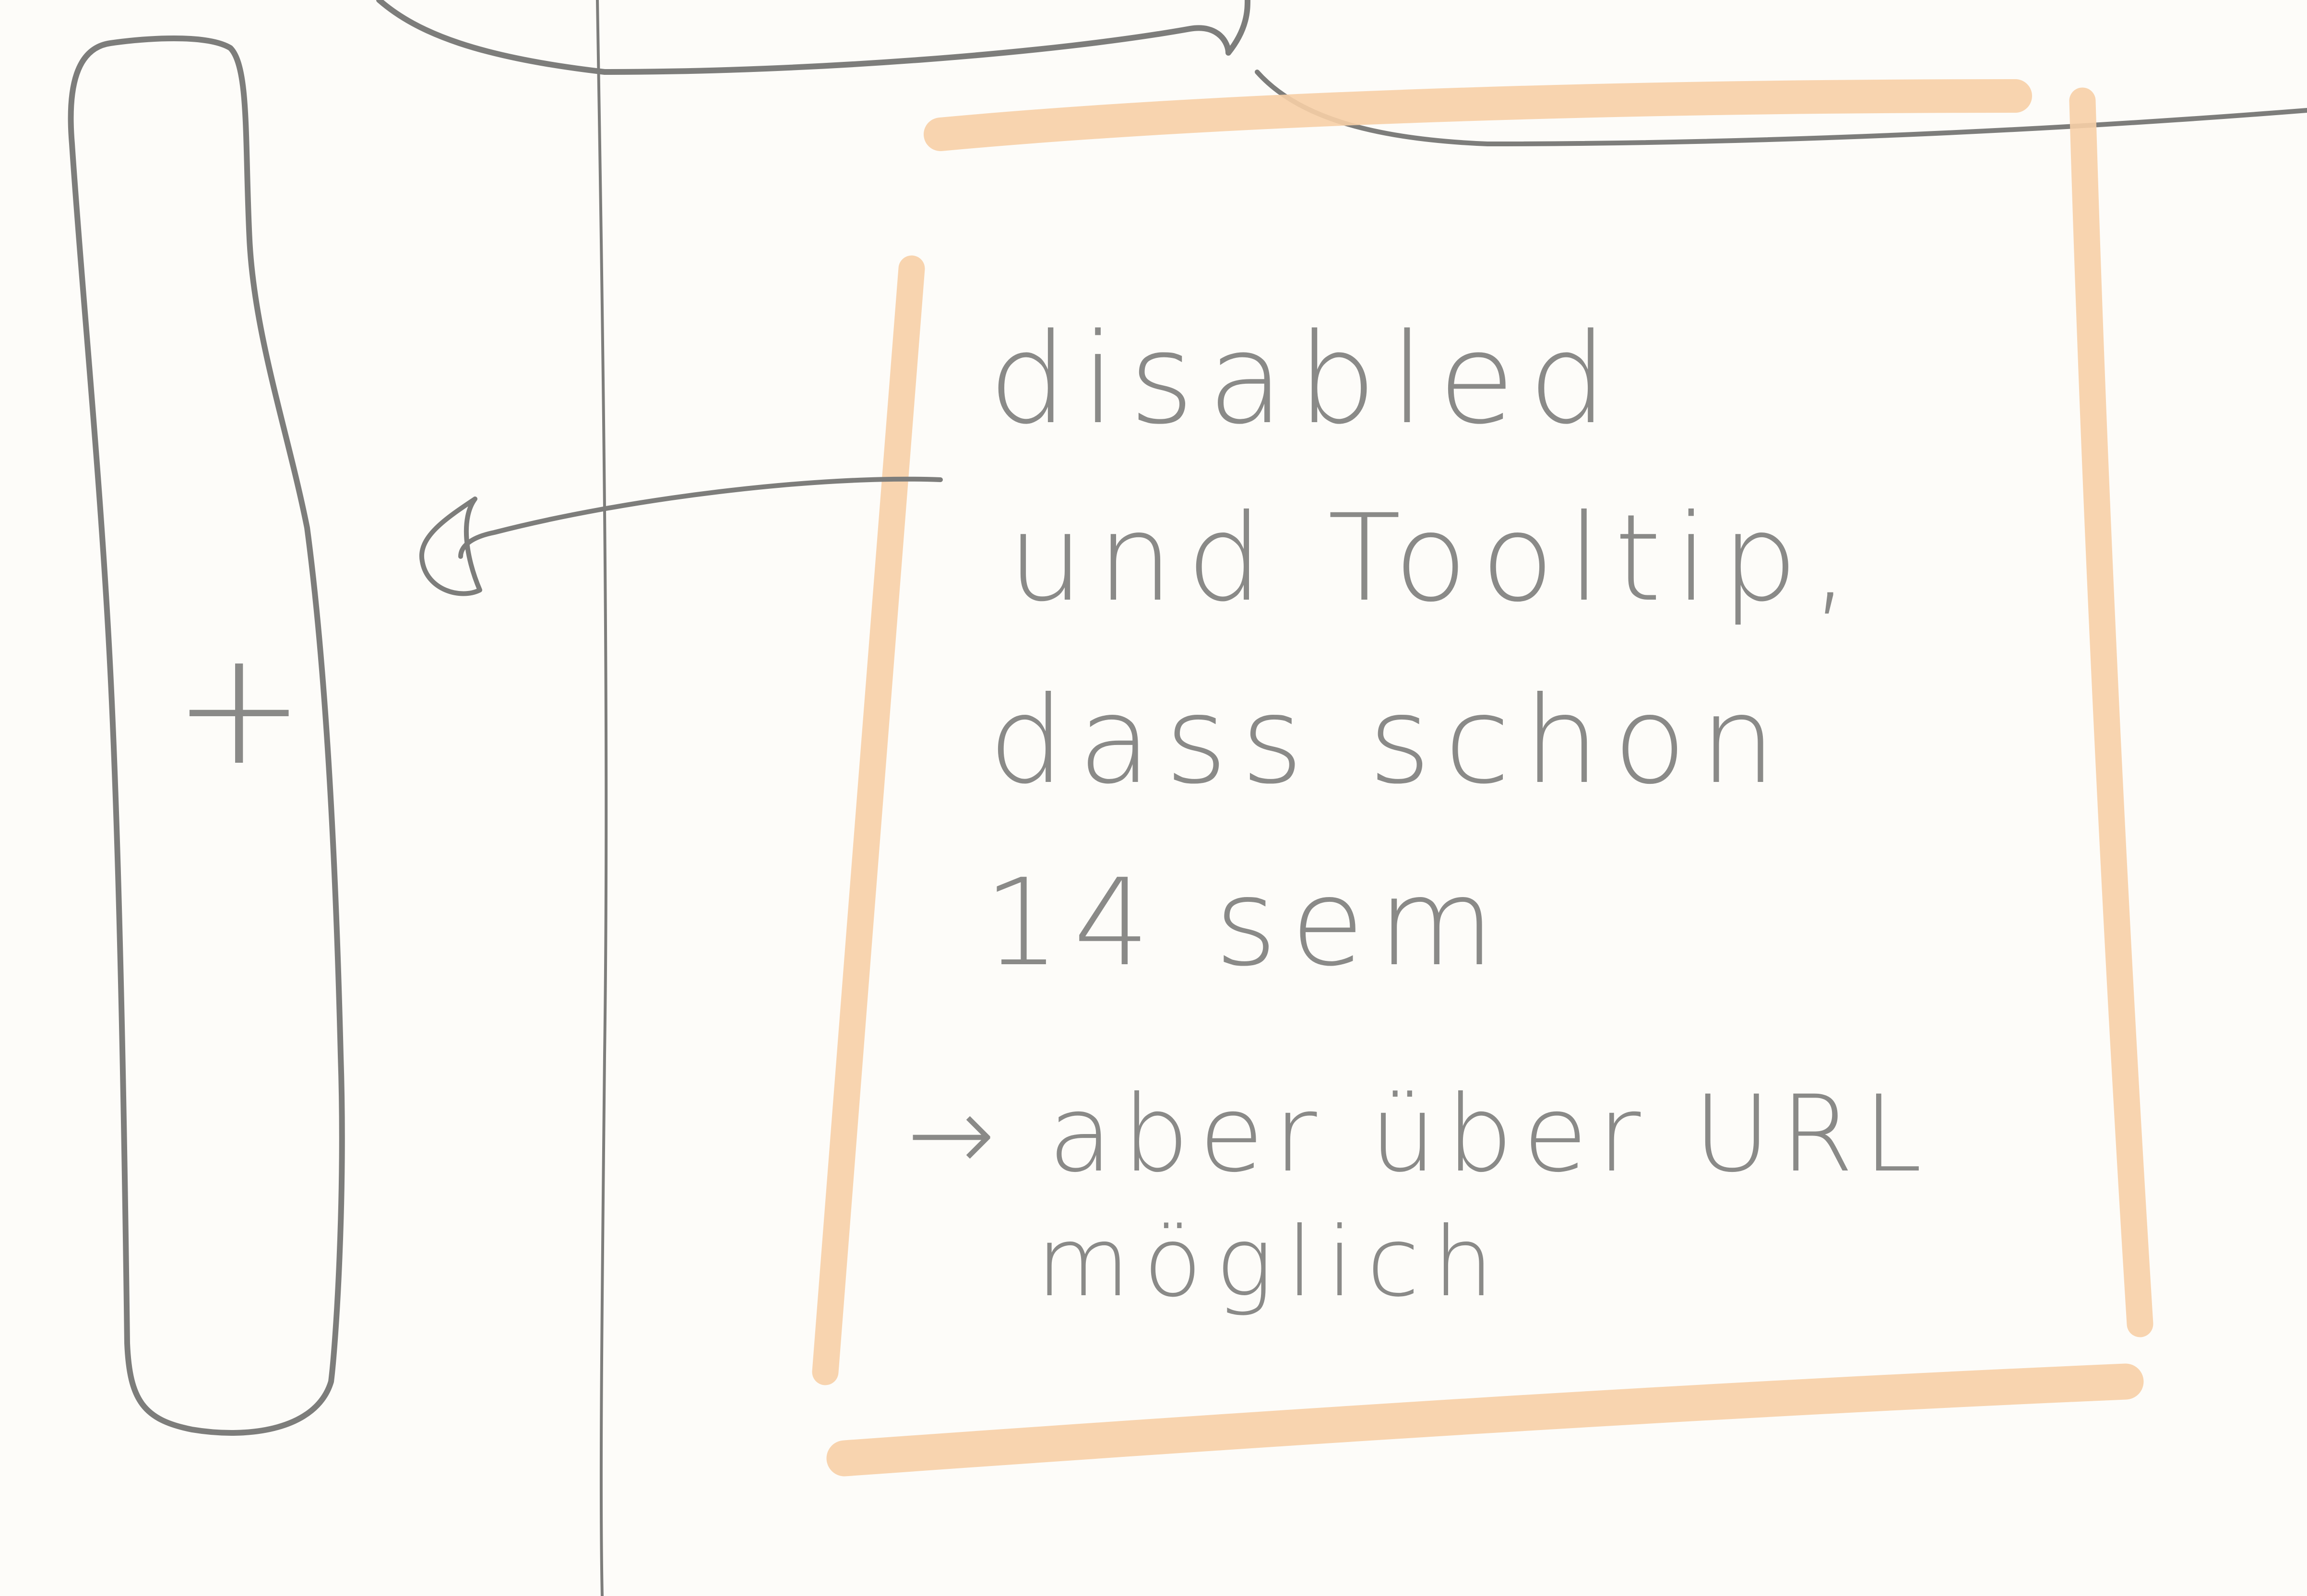 Image resolution: width=2307 pixels, height=1596 pixels. I want to click on plus-icon: +, so click(239, 708).